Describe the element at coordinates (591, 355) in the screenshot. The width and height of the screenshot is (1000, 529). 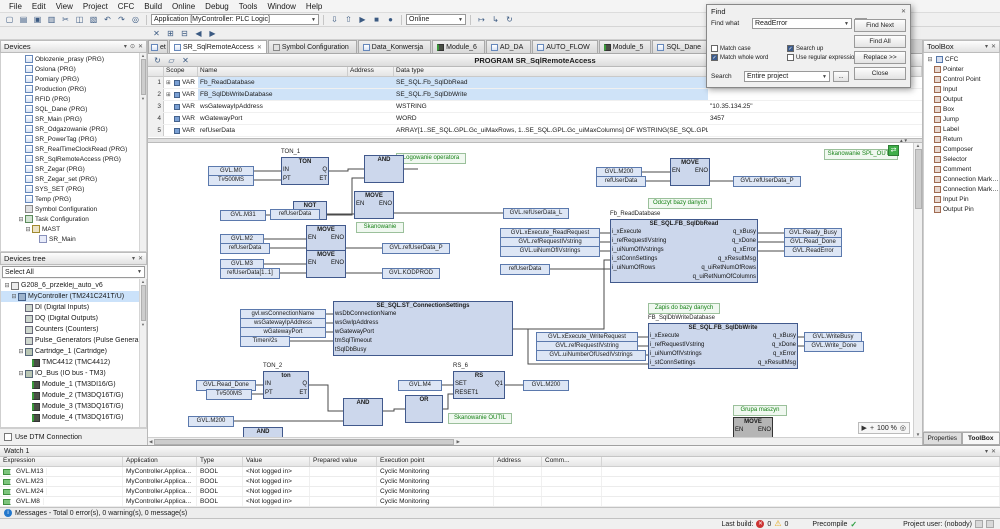
I see `cfc-input-box: GVL.uiNumberOfUsedIVstrings` at that location.